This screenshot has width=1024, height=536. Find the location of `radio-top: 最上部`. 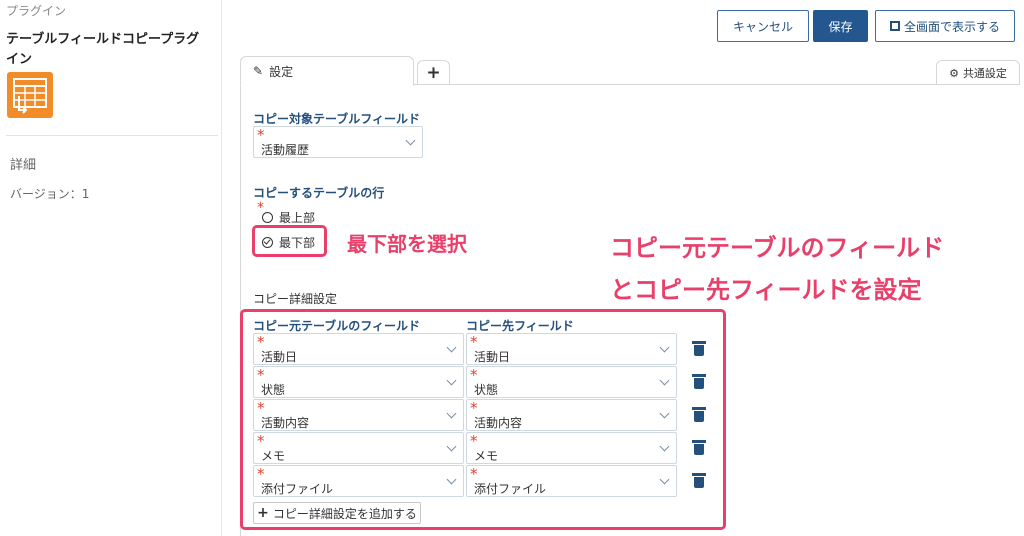

radio-top: 最上部 is located at coordinates (288, 217).